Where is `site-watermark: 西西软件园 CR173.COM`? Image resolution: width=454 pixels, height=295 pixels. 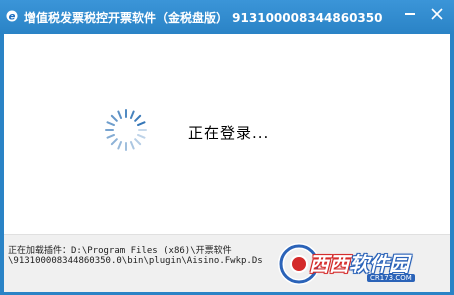
site-watermark: 西西软件园 CR173.COM is located at coordinates (363, 263).